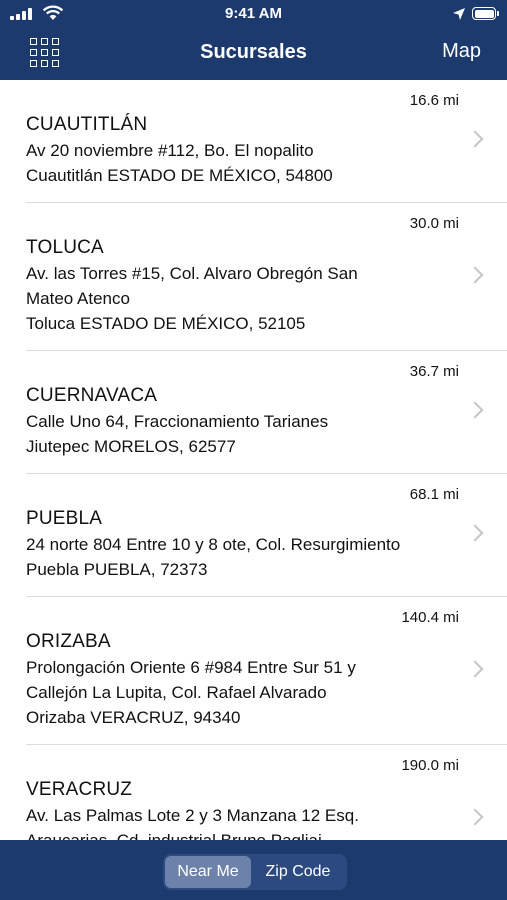 This screenshot has height=900, width=507. What do you see at coordinates (79, 789) in the screenshot?
I see `branch-name: VERACRUZ` at bounding box center [79, 789].